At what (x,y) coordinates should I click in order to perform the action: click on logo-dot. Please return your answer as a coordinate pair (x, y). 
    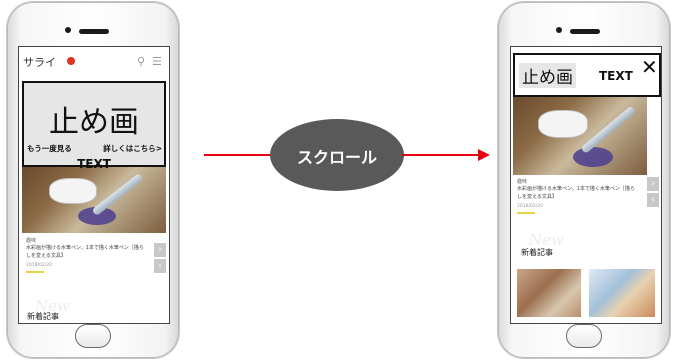
    Looking at the image, I should click on (71, 61).